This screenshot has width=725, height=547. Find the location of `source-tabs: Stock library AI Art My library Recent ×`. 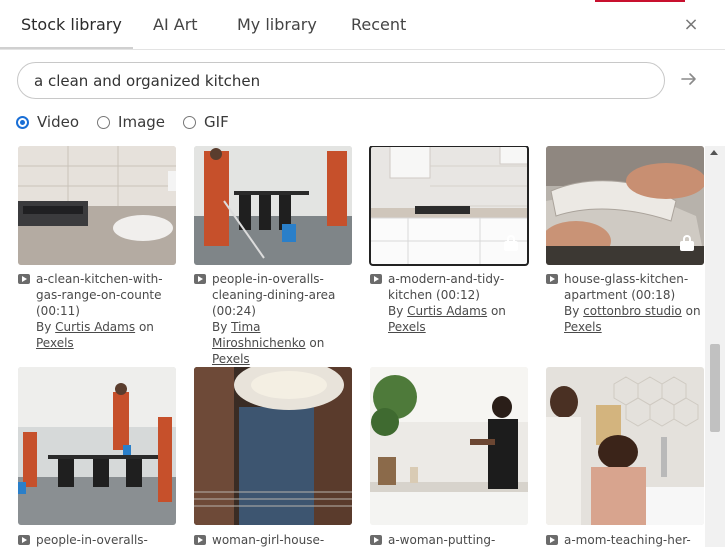

source-tabs: Stock library AI Art My library Recent × is located at coordinates (362, 25).